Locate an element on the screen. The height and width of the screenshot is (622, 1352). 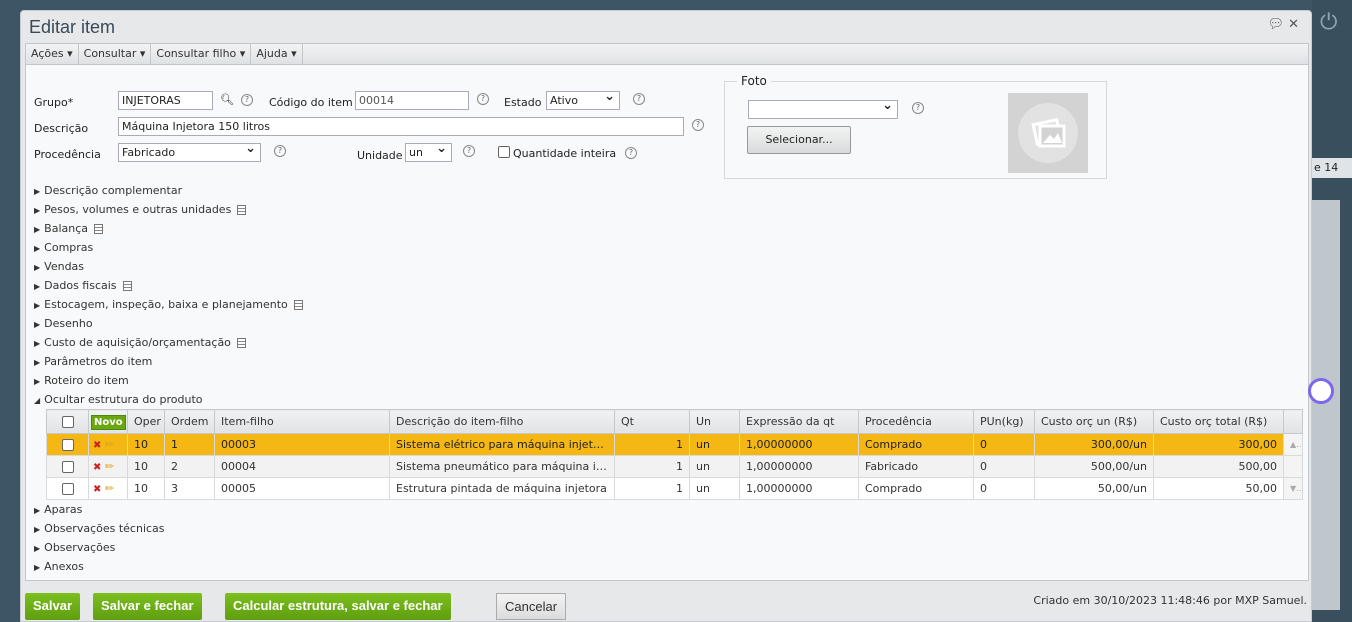
calcular-estrutura-button: Calcular estrutura, salvar e fechar is located at coordinates (338, 606).